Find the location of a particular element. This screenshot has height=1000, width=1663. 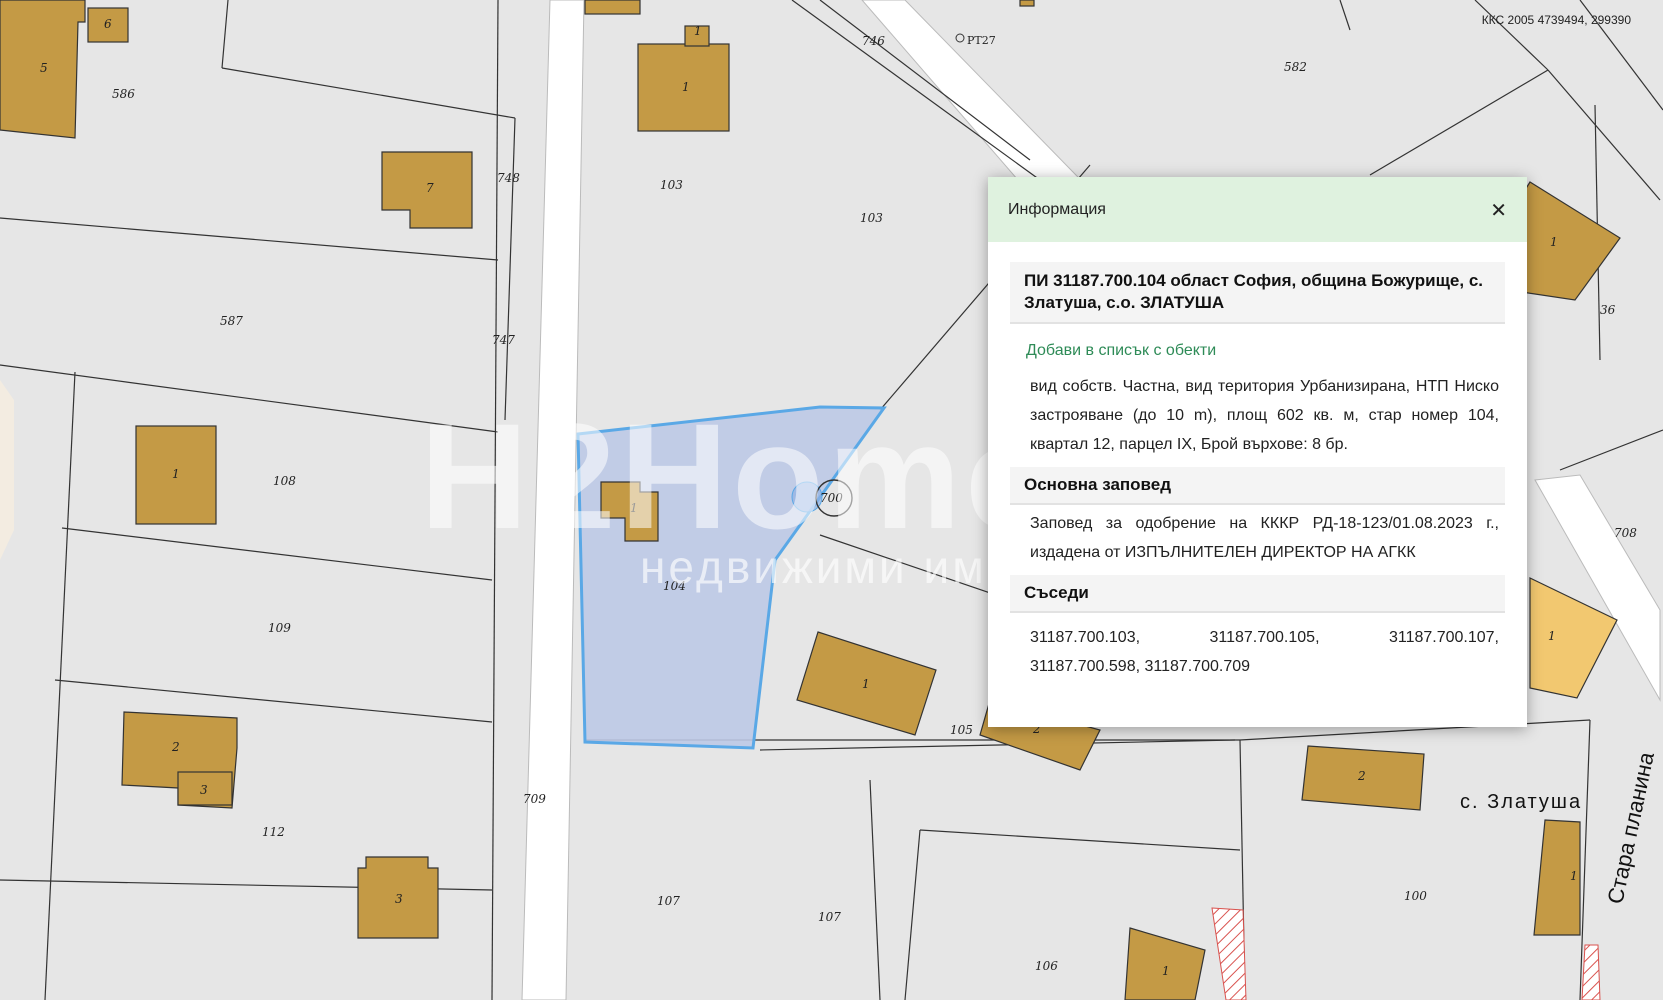

order-heading: Основна заповед is located at coordinates (1257, 486).